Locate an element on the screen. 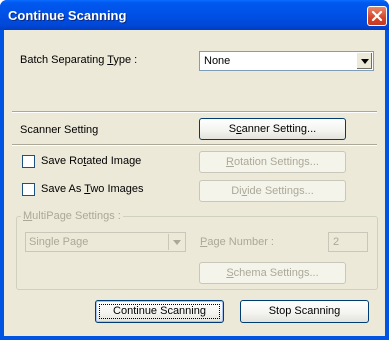 This screenshot has height=340, width=389. close-icon is located at coordinates (377, 16).